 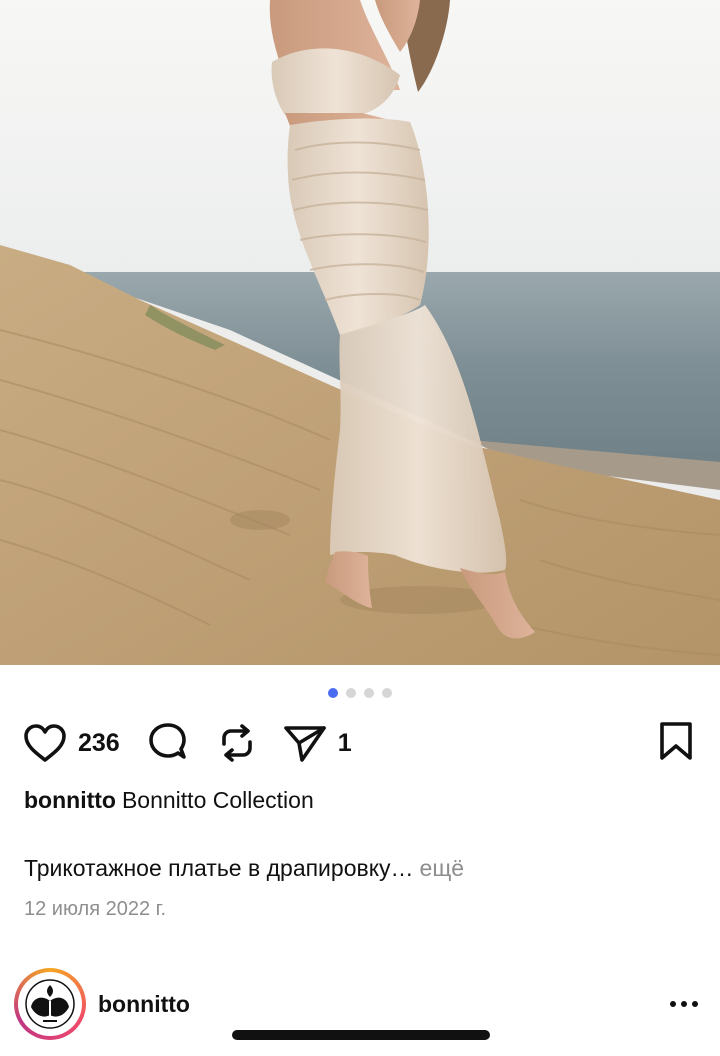 I want to click on heart-icon, so click(x=45, y=743).